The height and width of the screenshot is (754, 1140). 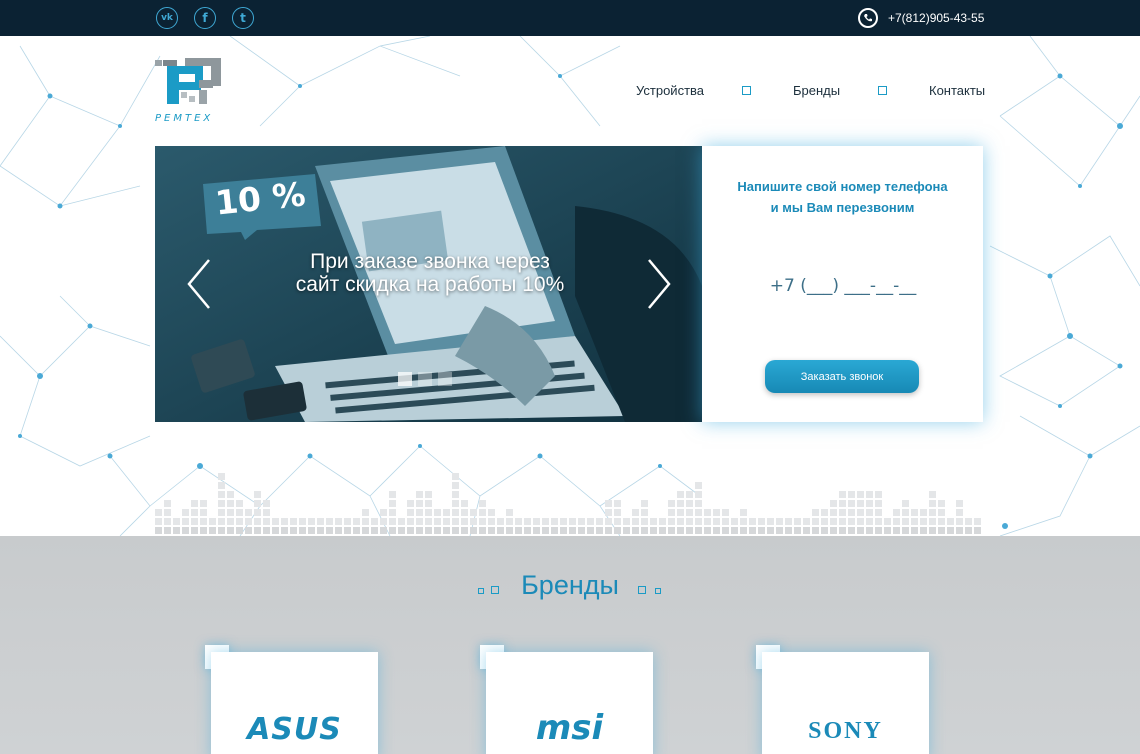 What do you see at coordinates (243, 18) in the screenshot?
I see `twitter-icon: t` at bounding box center [243, 18].